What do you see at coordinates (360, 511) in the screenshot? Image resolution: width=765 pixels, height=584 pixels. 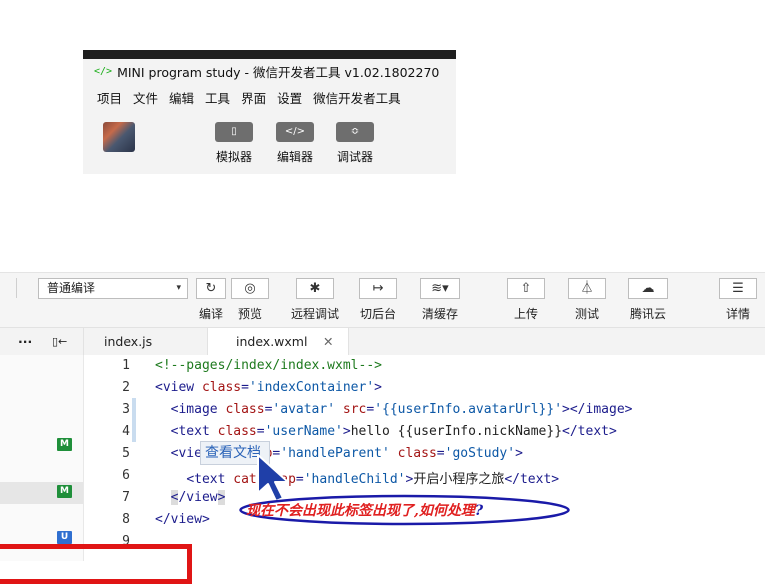 I see `annotation-message: 现在不会出现此标签出现了,如何处理` at bounding box center [360, 511].